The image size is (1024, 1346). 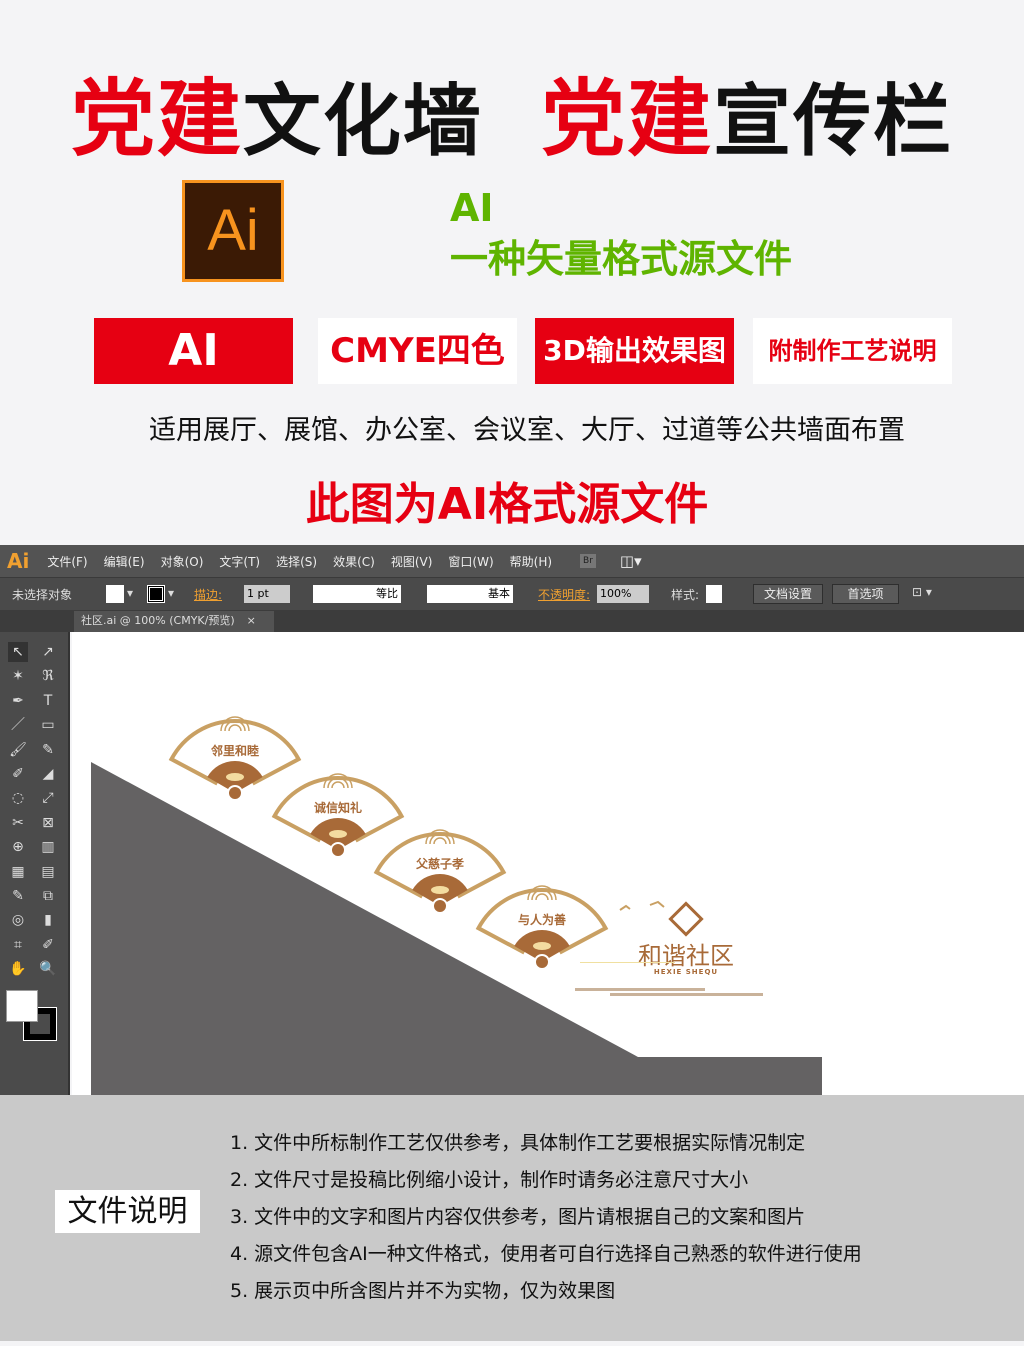 I want to click on document-tab: 社区.ai @ 100% (CMYK/预览) ×, so click(x=174, y=621).